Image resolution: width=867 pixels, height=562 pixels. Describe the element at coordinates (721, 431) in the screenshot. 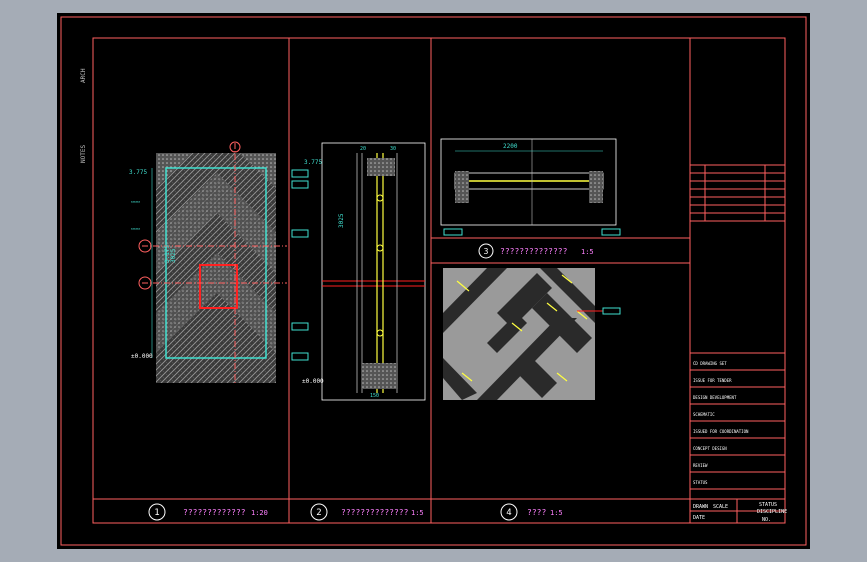

I see `svg-text: ISSUED FOR COORDINATION` at that location.